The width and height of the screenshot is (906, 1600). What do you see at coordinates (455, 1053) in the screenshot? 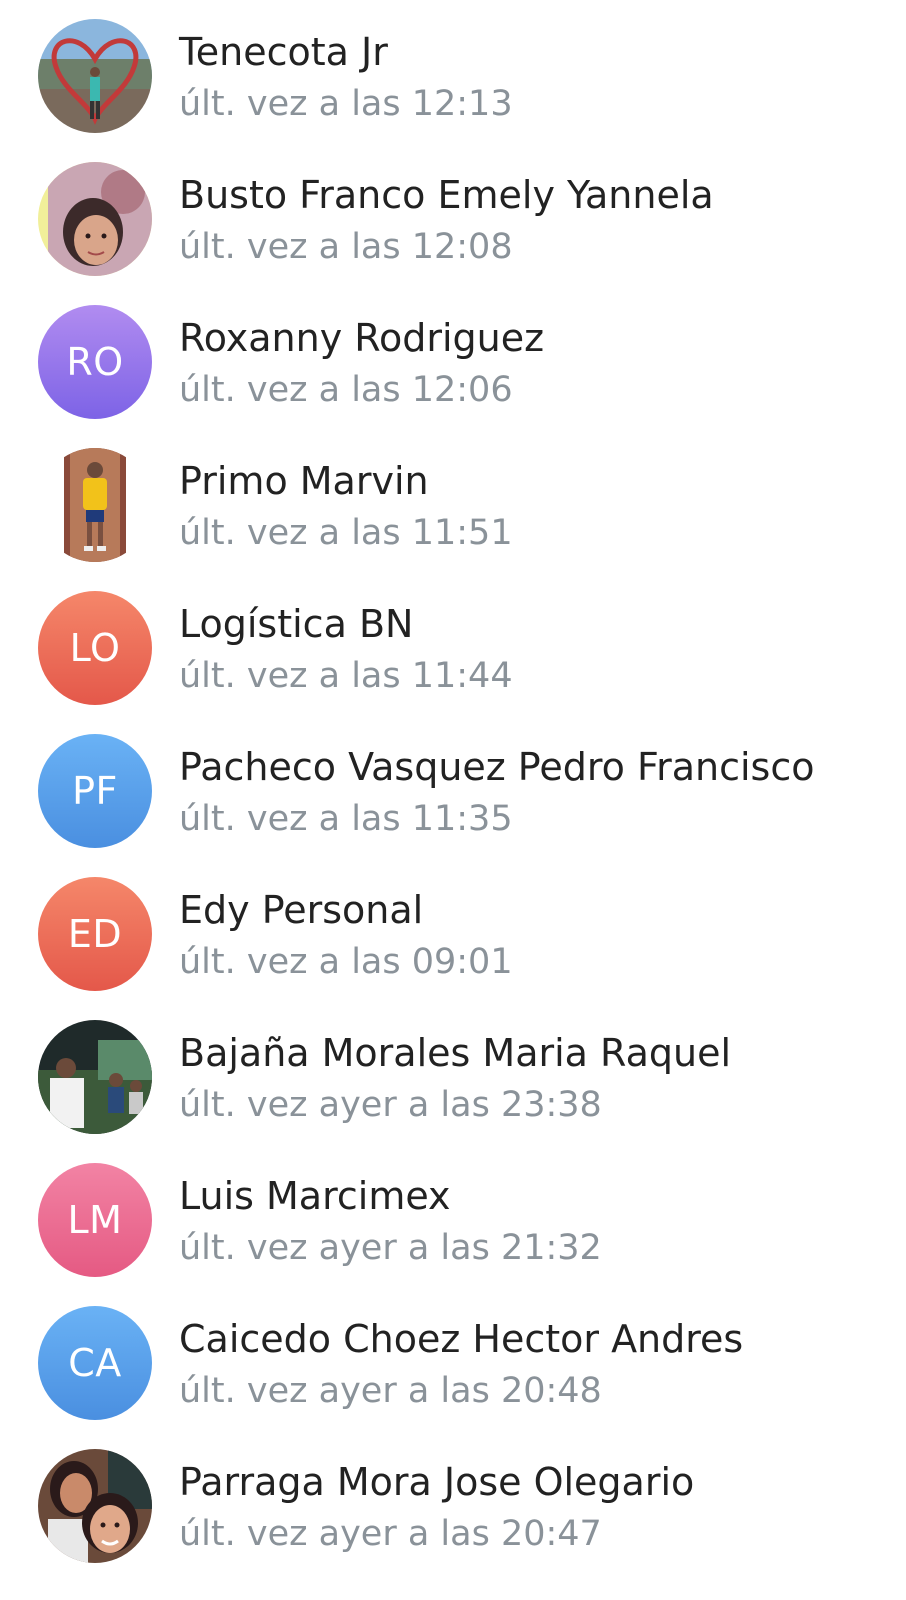
I see `contact-name: Bajaña Morales Maria Raquel` at bounding box center [455, 1053].